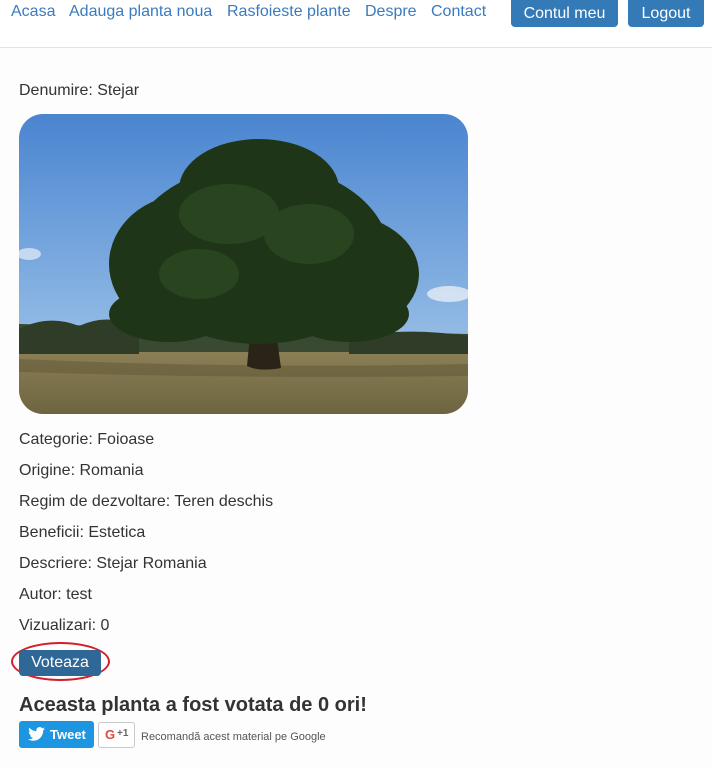 Image resolution: width=712 pixels, height=768 pixels. I want to click on plant-name: Denumire: Stejar, so click(79, 90).